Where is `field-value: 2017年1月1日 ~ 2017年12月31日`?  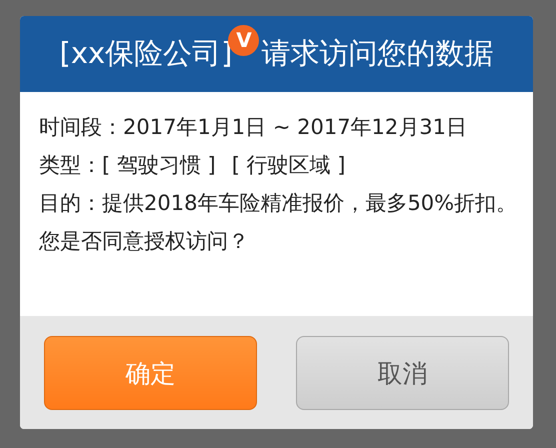
field-value: 2017年1月1日 ~ 2017年12月31日 is located at coordinates (295, 127).